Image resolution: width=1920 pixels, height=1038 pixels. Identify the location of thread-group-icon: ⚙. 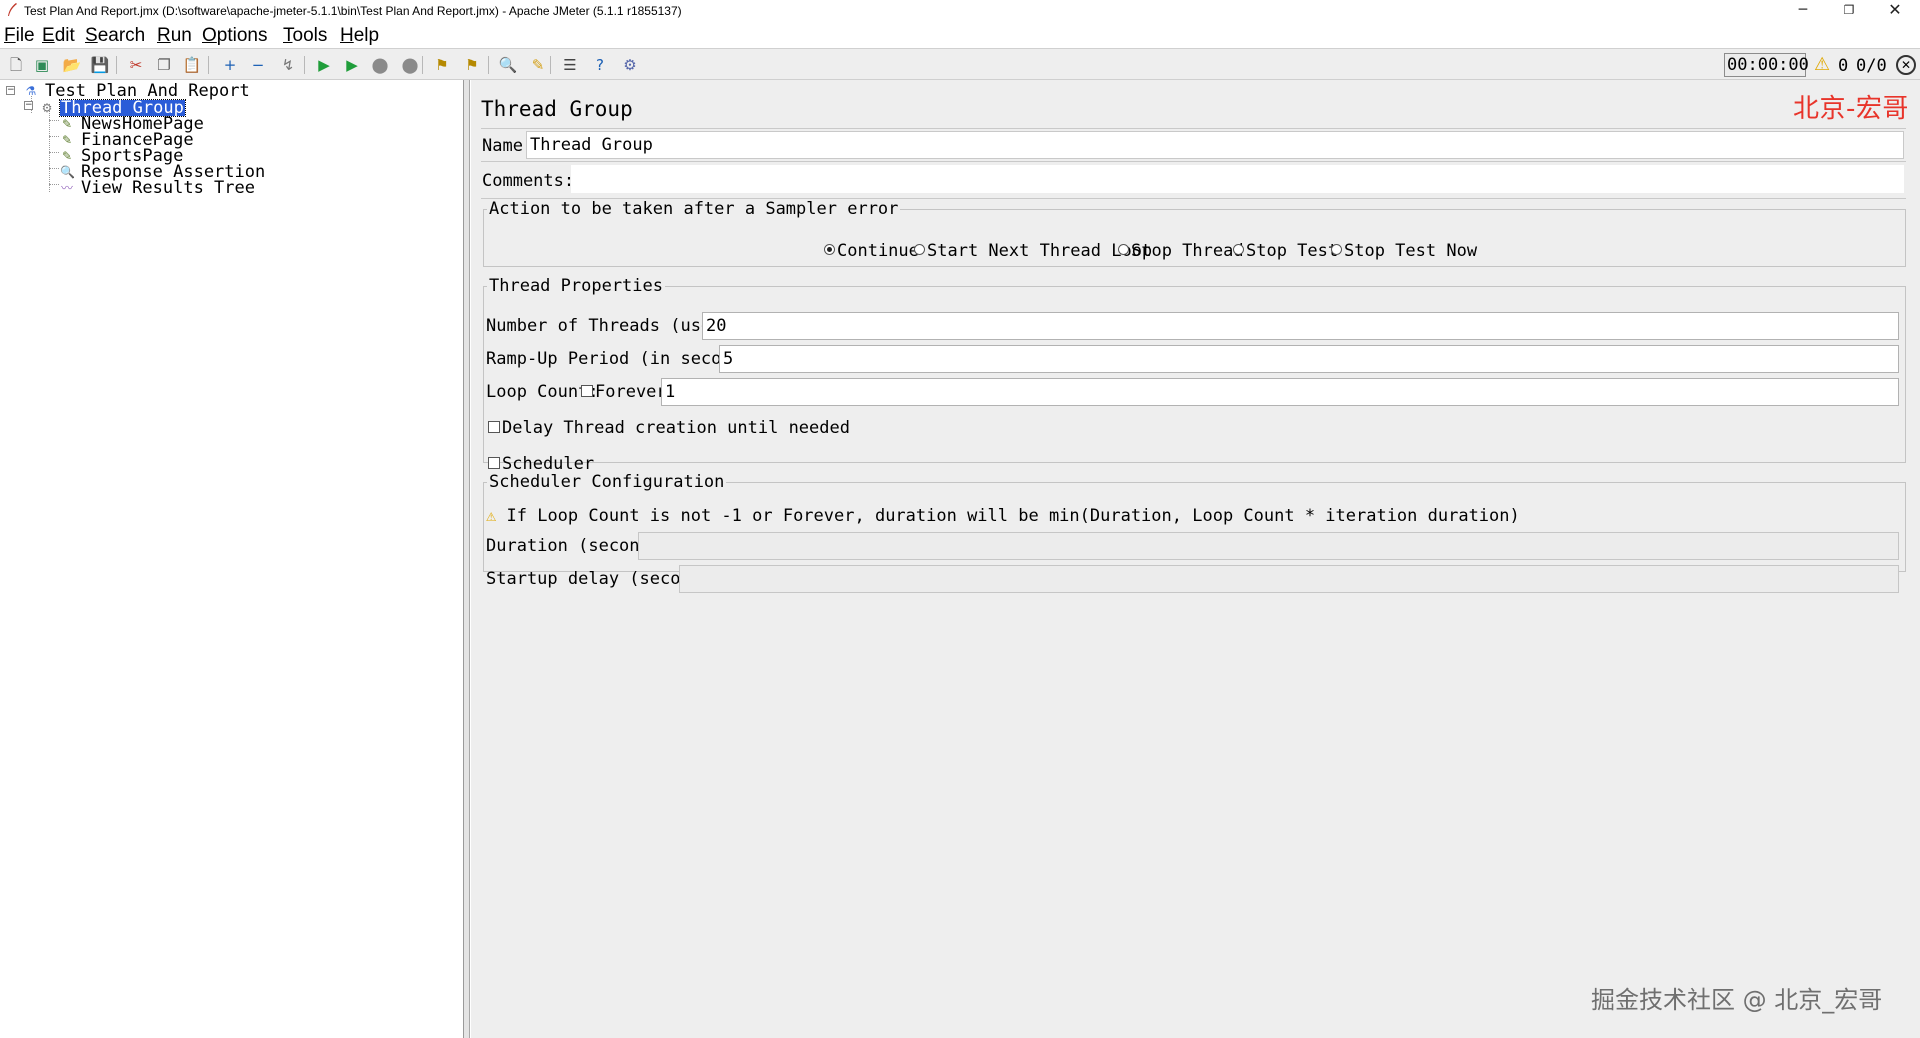
(47, 108).